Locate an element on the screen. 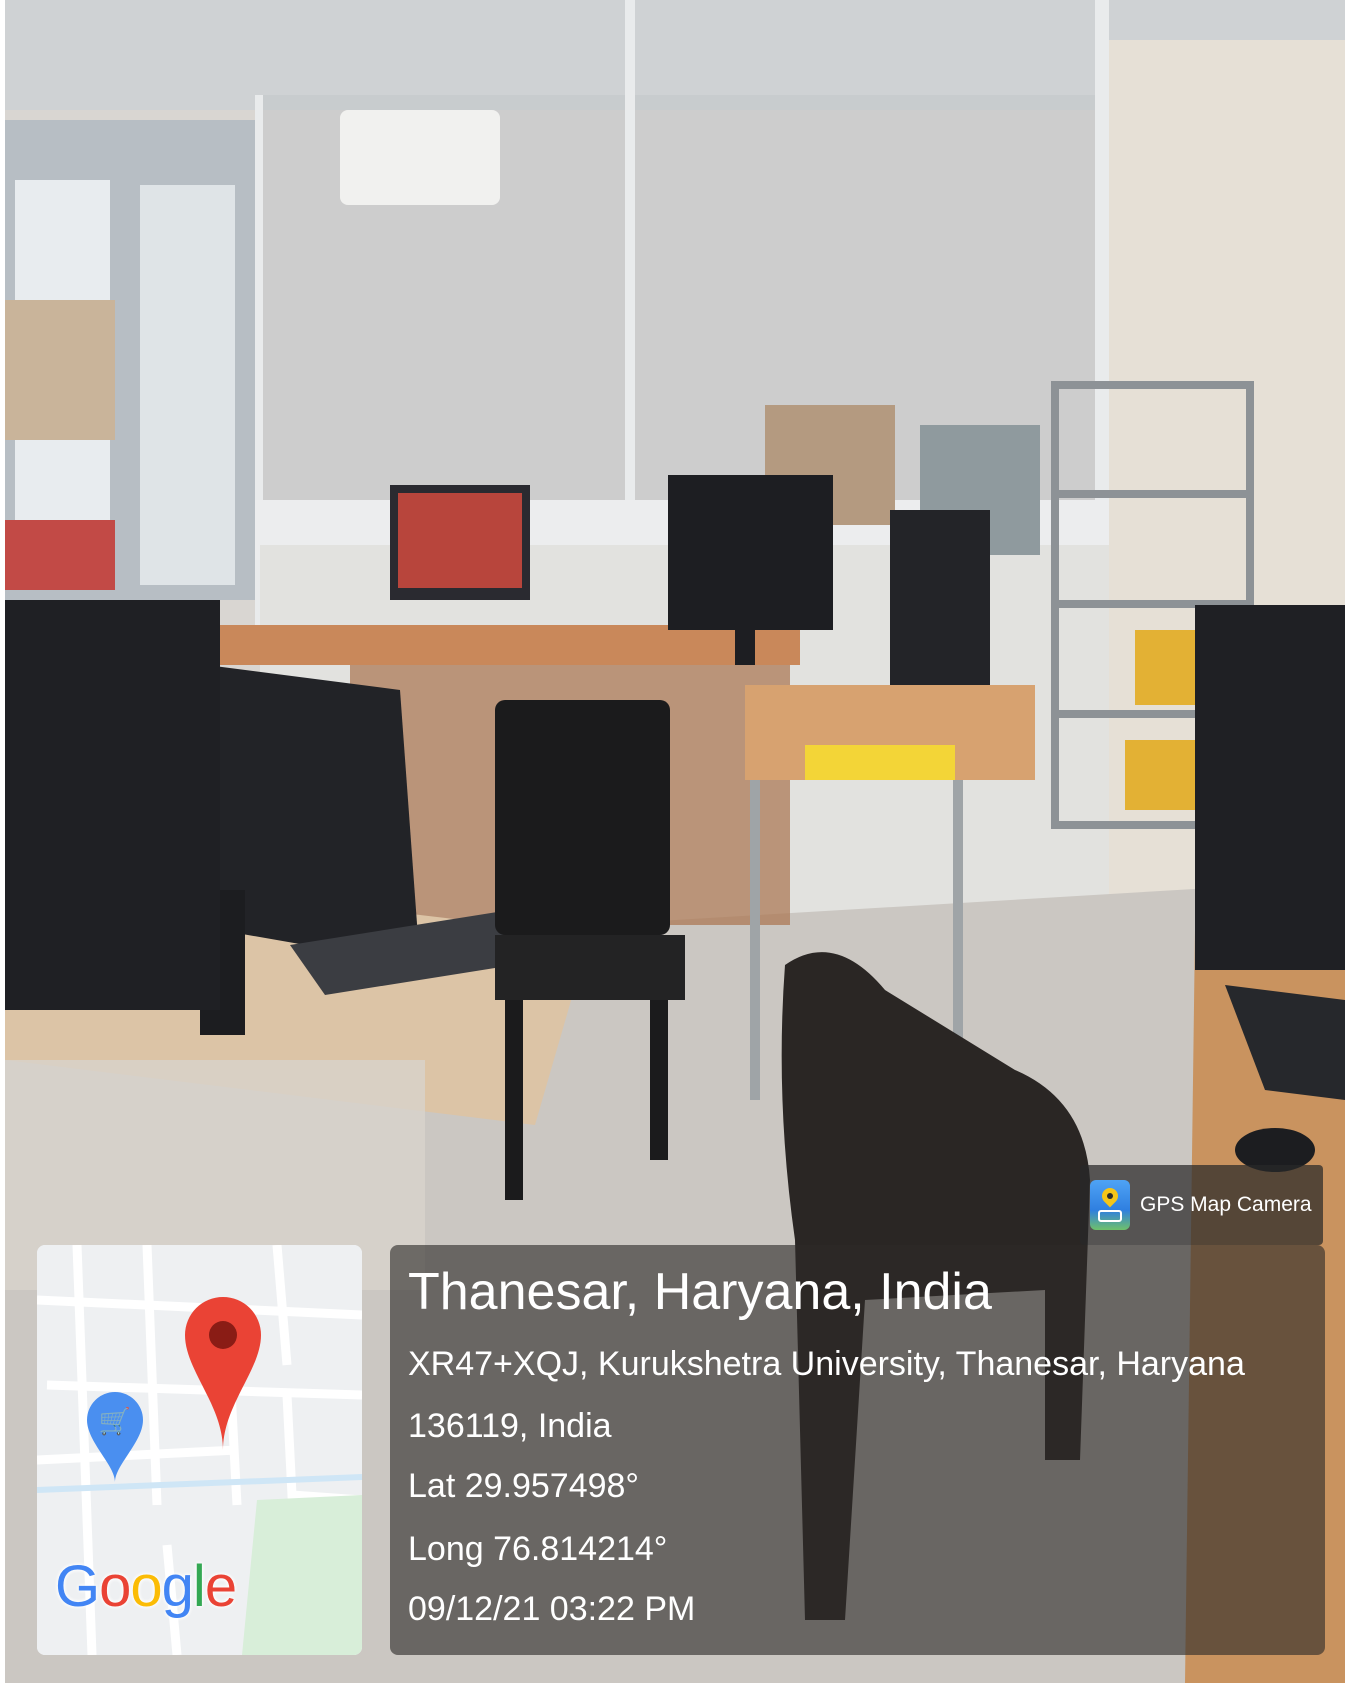 Image resolution: width=1356 pixels, height=1683 pixels. badge-label: GPS Map Camera is located at coordinates (1226, 1204).